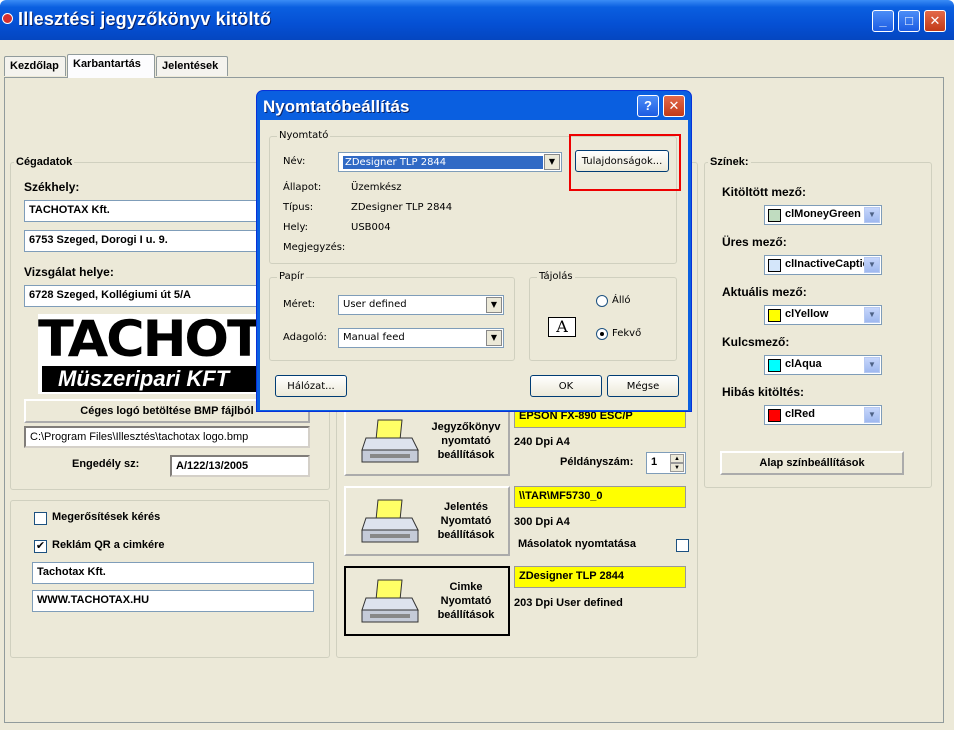  I want to click on qr-label: Reklám QR a cimkére, so click(108, 545).